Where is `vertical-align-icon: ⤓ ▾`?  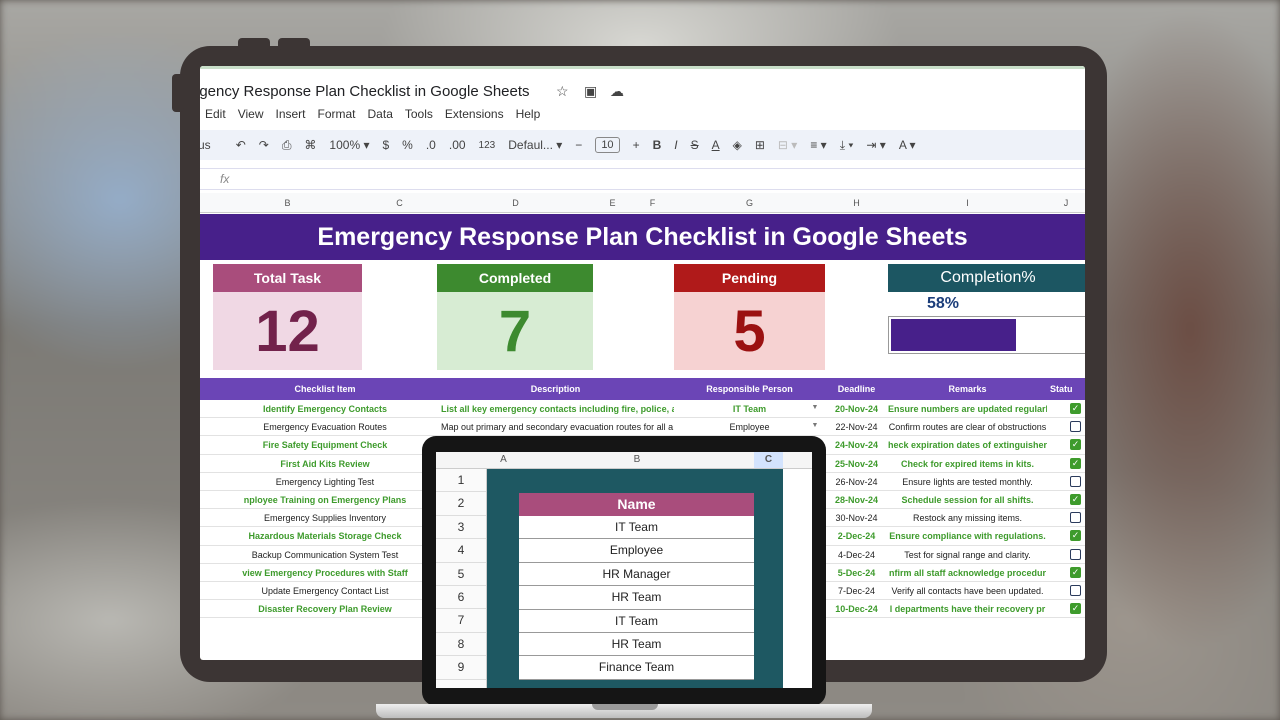
vertical-align-icon: ⤓ ▾ is located at coordinates (847, 145).